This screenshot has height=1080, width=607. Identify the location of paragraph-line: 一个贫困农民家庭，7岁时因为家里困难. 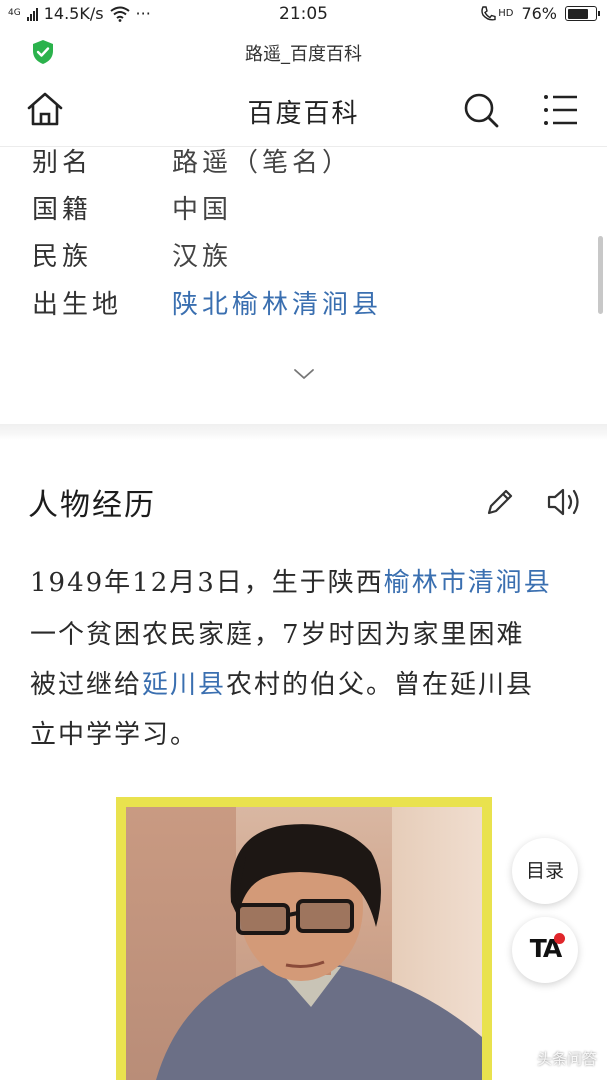
(310, 632).